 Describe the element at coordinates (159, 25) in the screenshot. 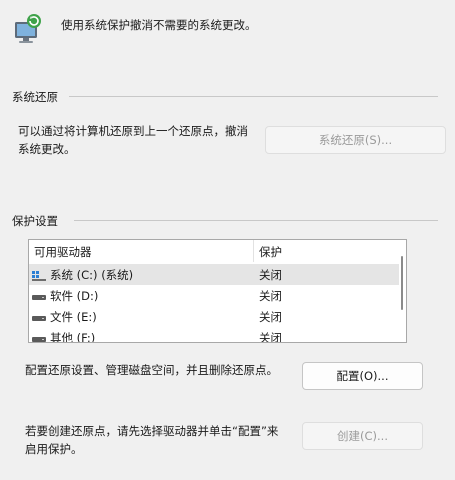

I see `header-description: 使用系统保护撤消不需要的系统更改。` at that location.